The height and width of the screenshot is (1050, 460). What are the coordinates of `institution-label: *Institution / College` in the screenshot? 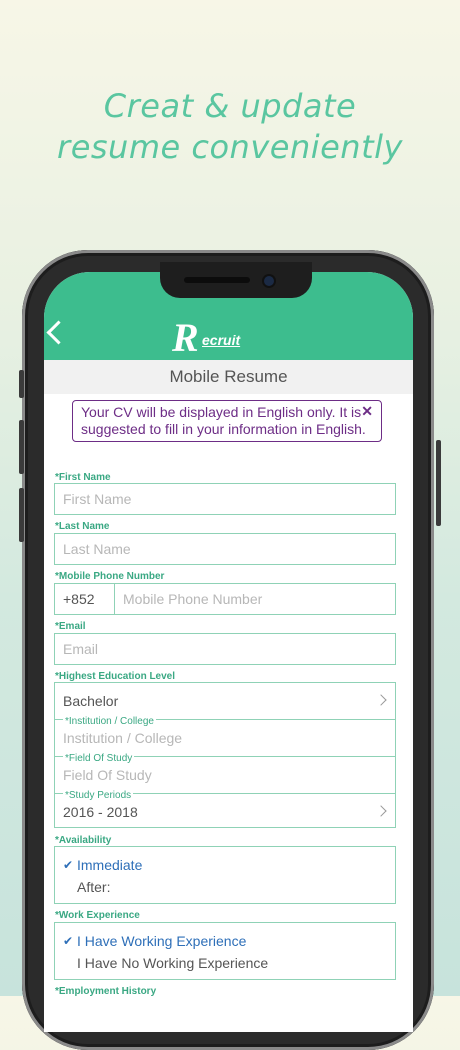 It's located at (109, 721).